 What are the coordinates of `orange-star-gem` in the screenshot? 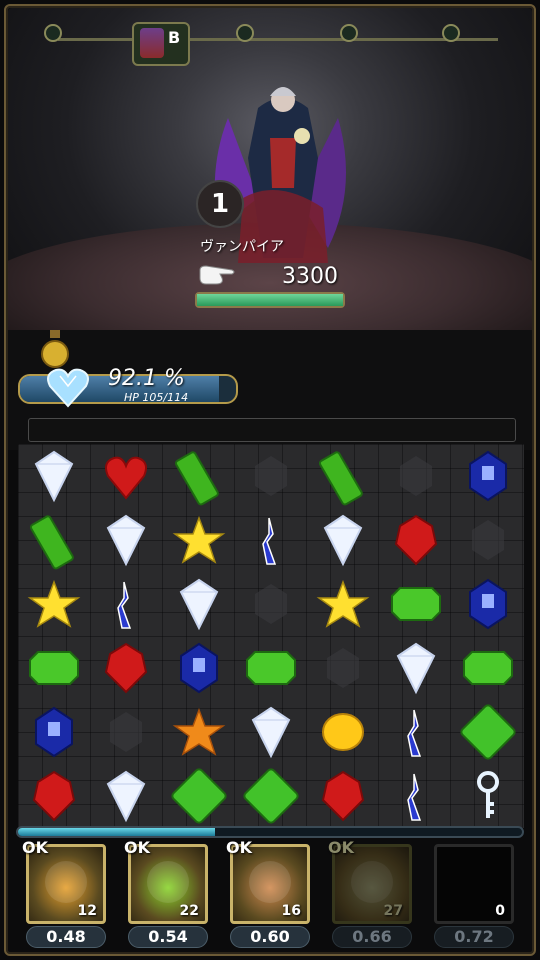 It's located at (199, 732).